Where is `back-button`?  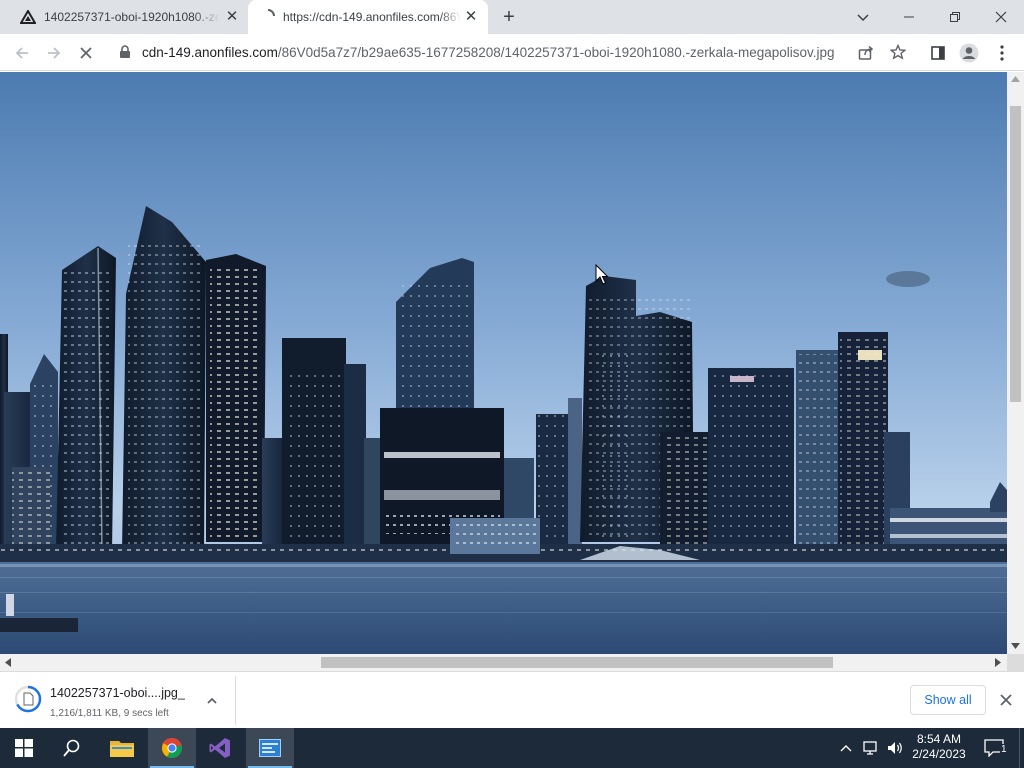 back-button is located at coordinates (22, 53).